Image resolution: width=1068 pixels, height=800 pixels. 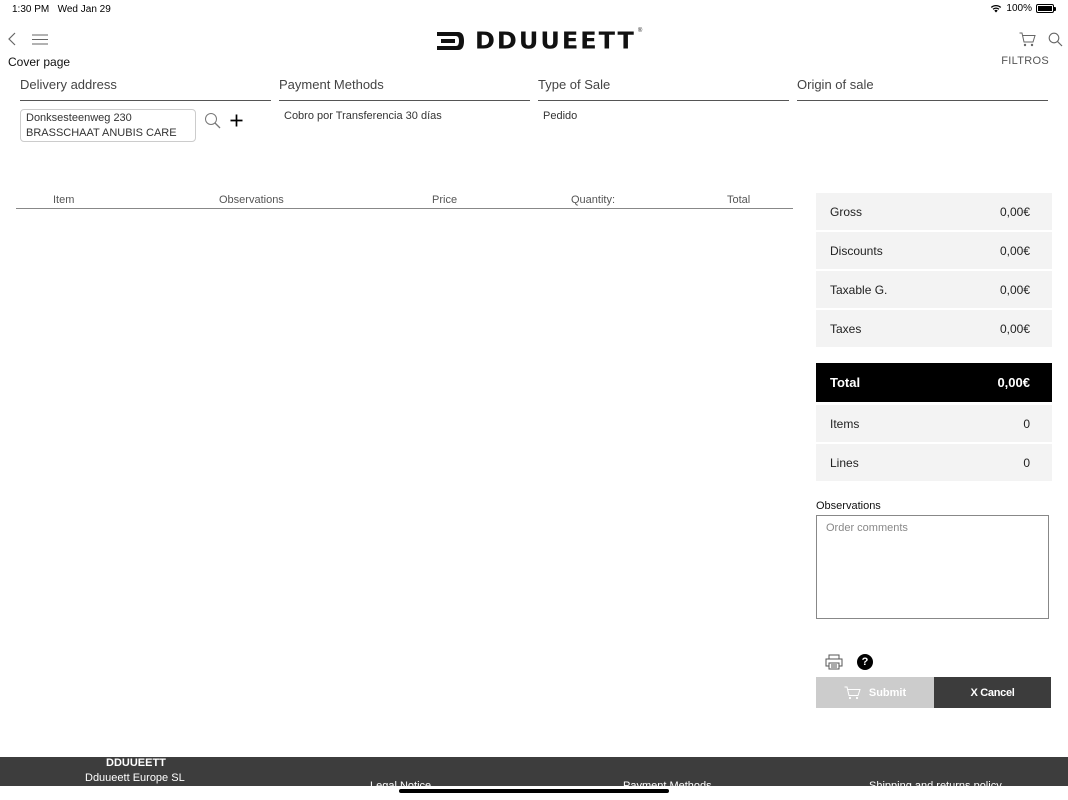 What do you see at coordinates (593, 200) in the screenshot?
I see `col-quantity: Quantity:` at bounding box center [593, 200].